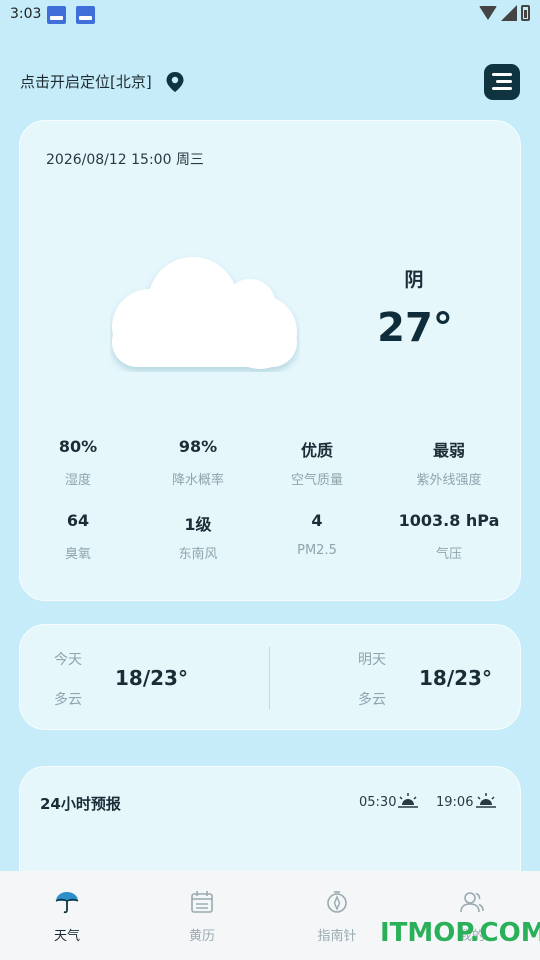 This screenshot has height=960, width=540. I want to click on sunrise-time: 05:30, so click(378, 802).